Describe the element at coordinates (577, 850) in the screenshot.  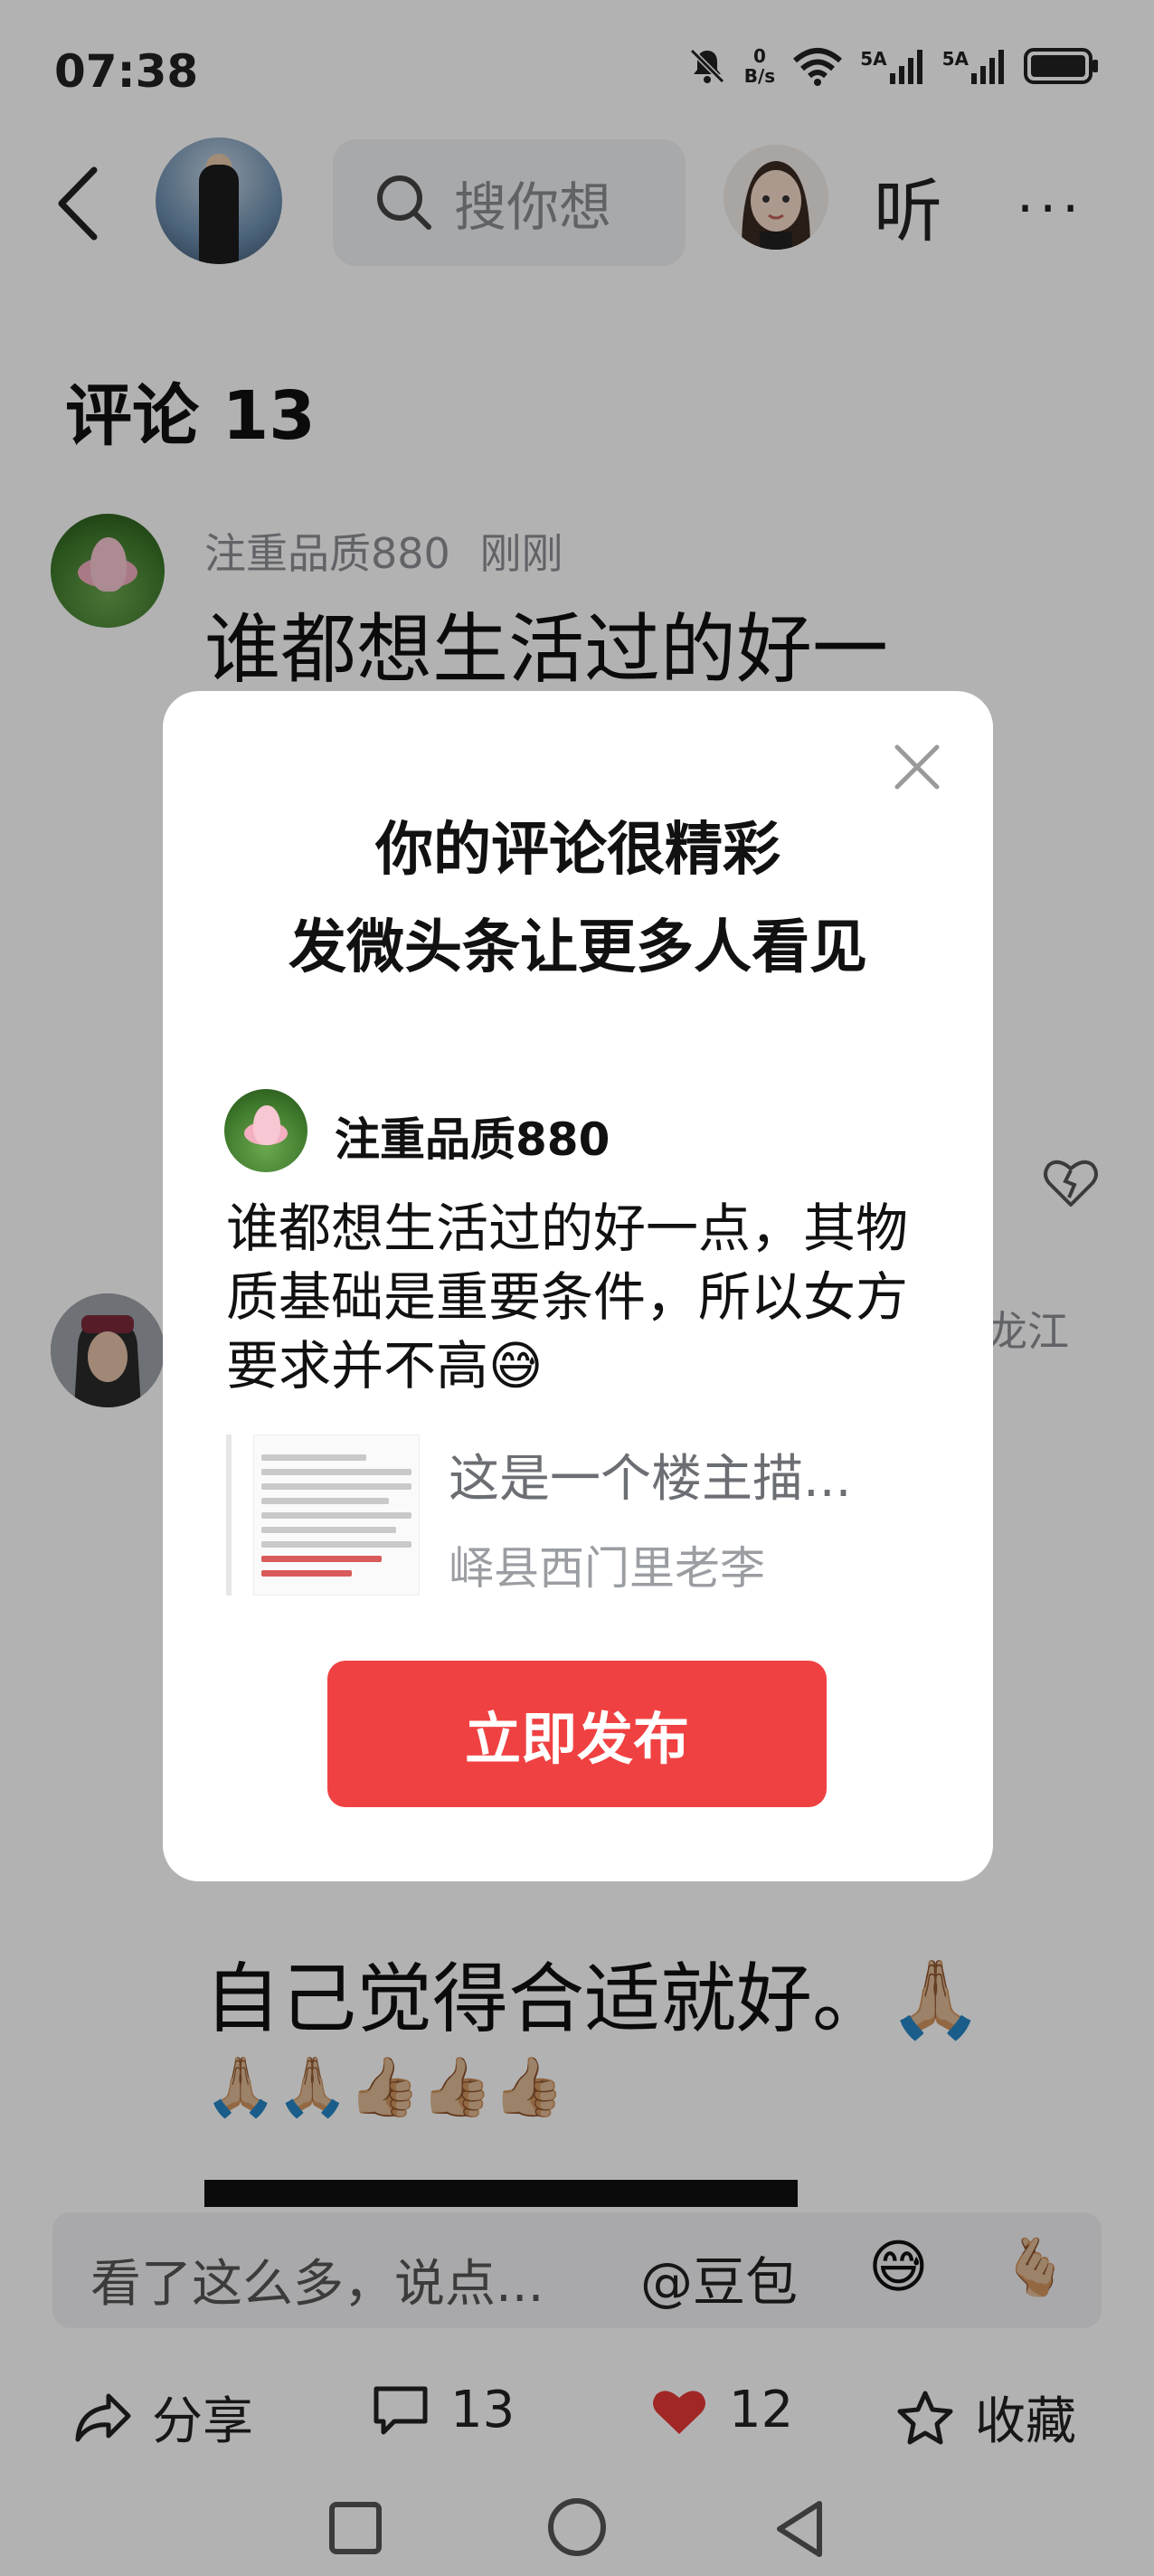
I see `modal-title: 你的评论很精彩` at that location.